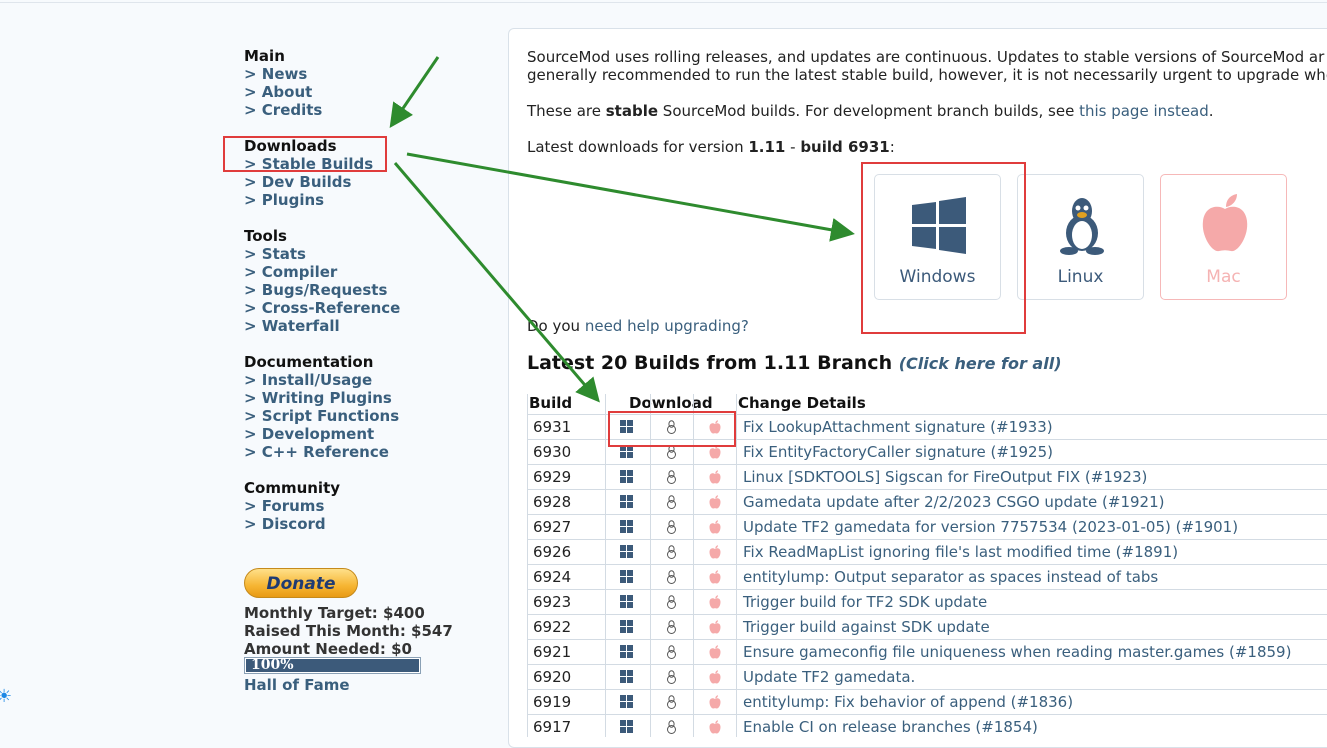 The image size is (1327, 748). What do you see at coordinates (630, 197) in the screenshot?
I see `arrow-to-windows` at bounding box center [630, 197].